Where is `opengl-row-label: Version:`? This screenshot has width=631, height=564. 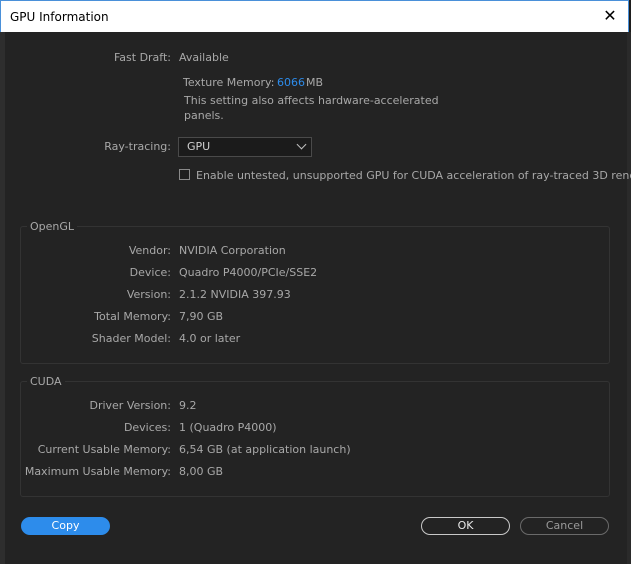 opengl-row-label: Version: is located at coordinates (148, 294).